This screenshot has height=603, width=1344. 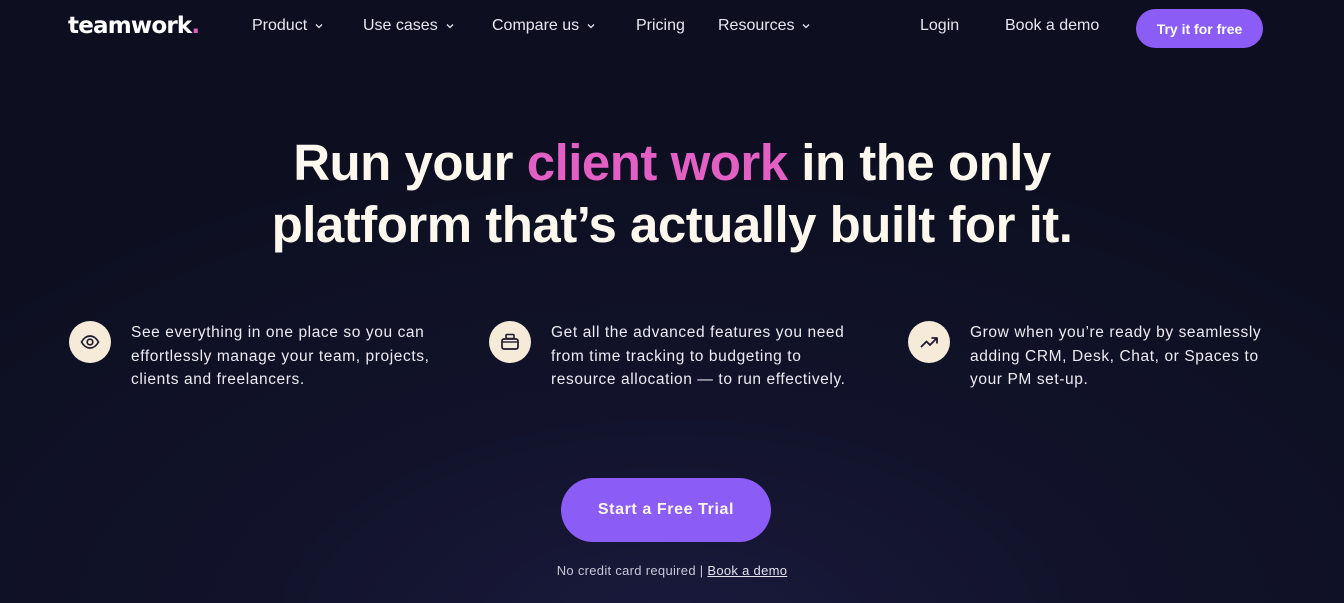 I want to click on try-for-free-button: Try it for free, so click(x=1199, y=28).